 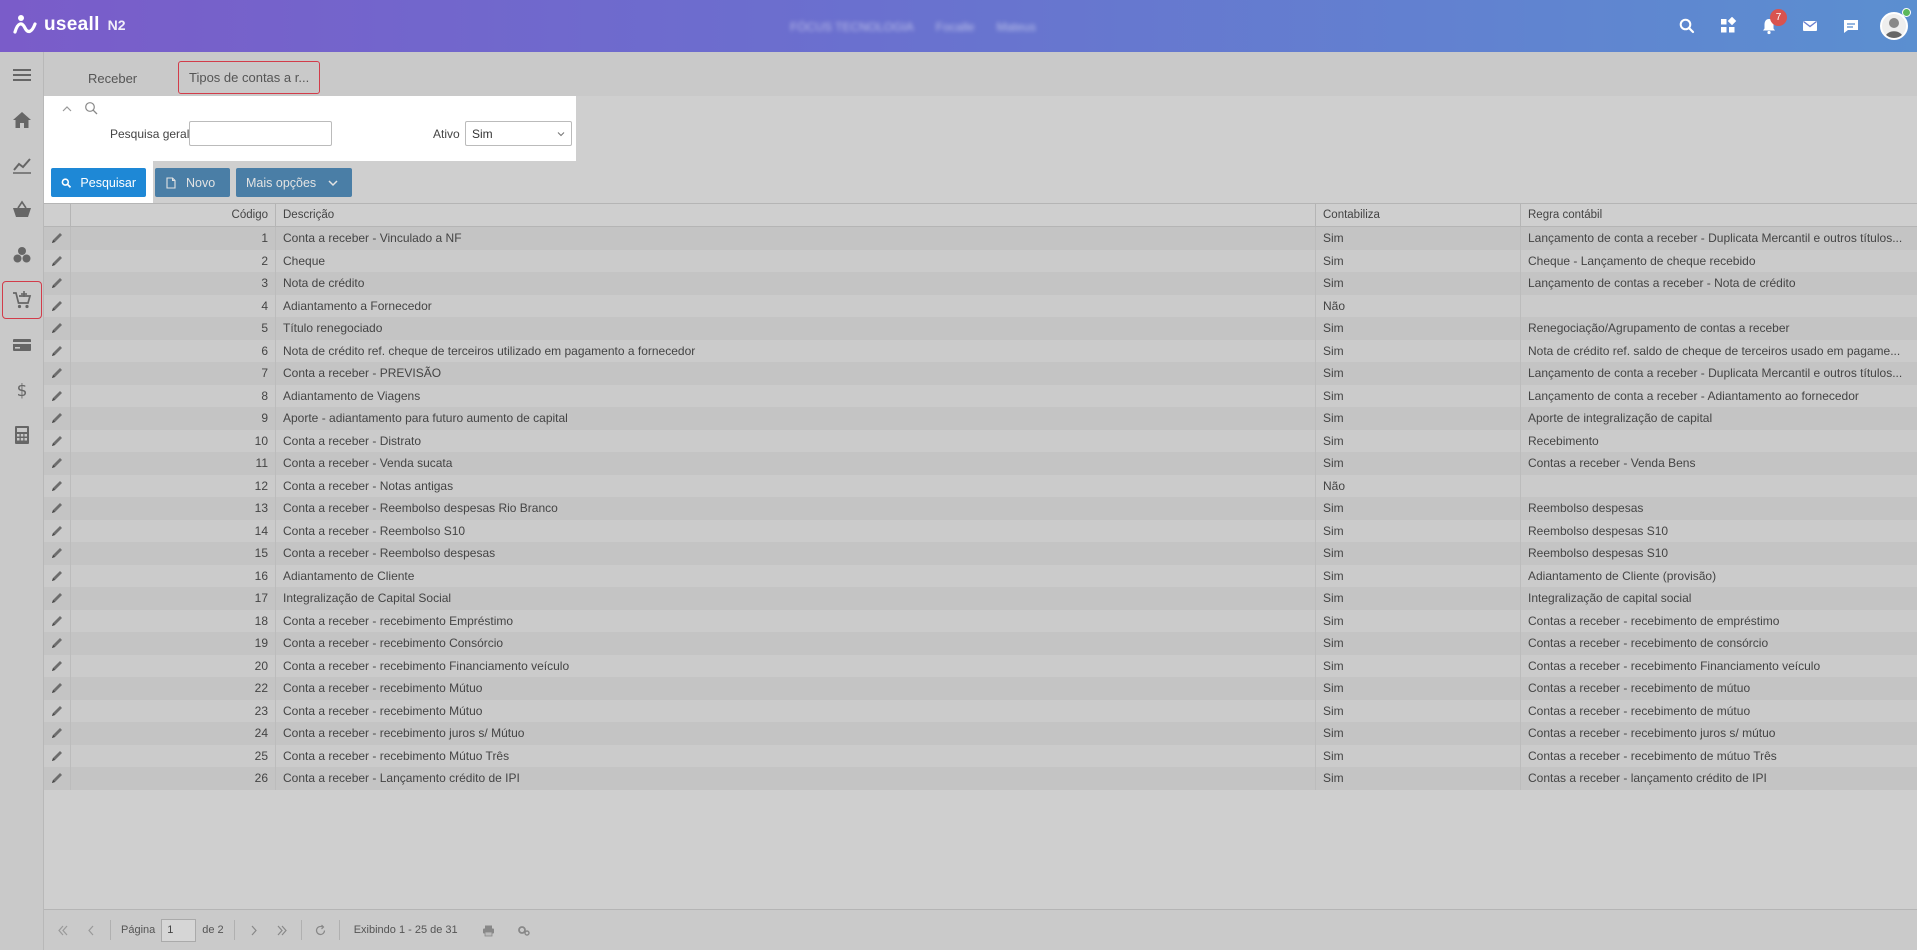 I want to click on header-mail-button, so click(x=1809, y=26).